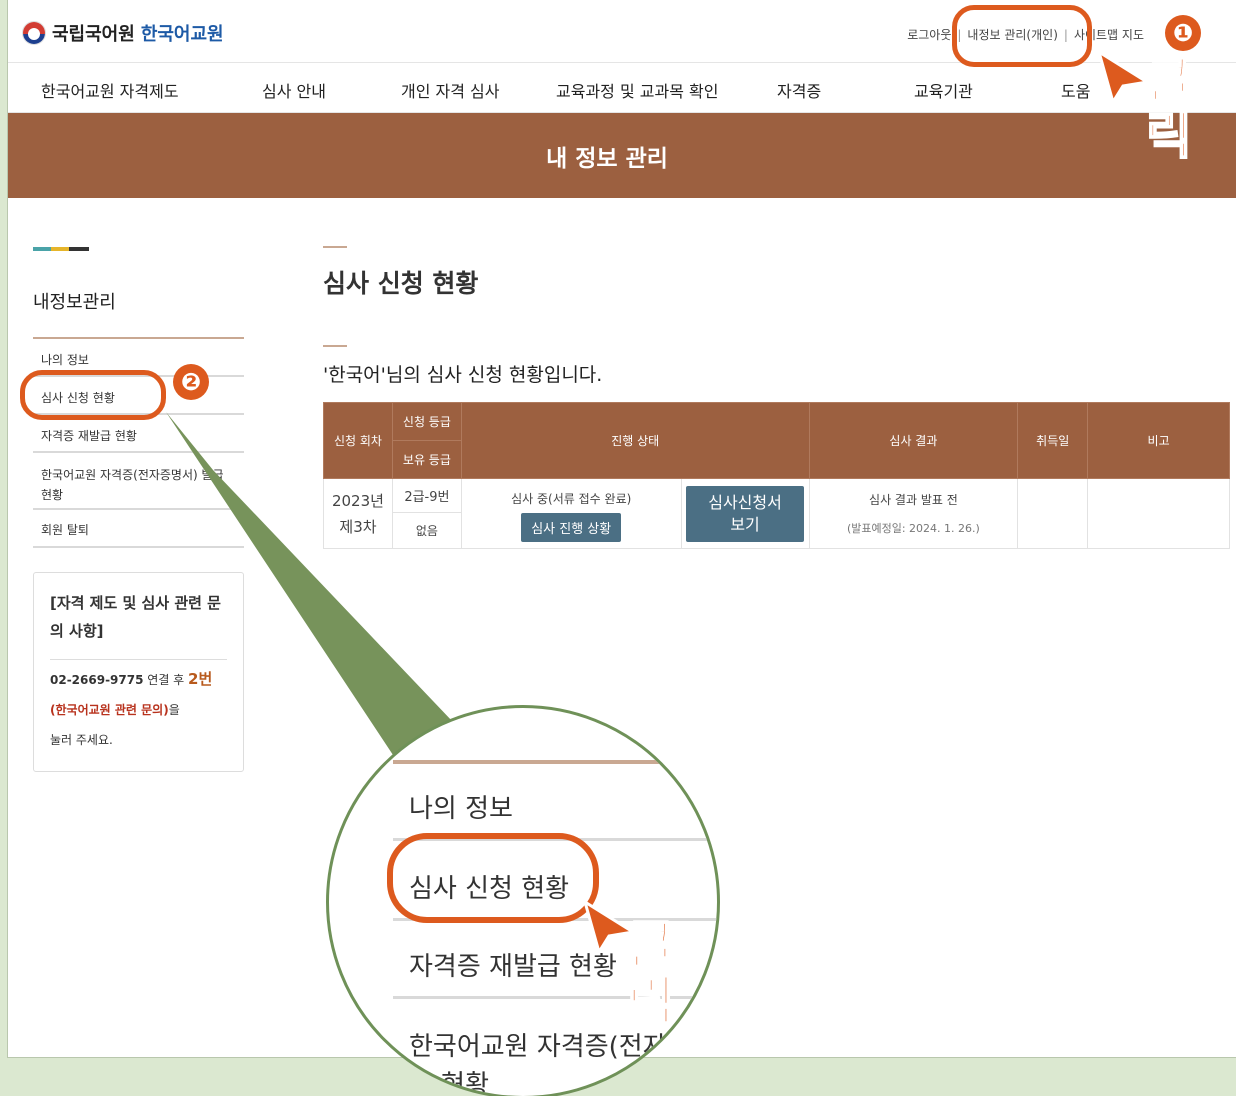 This screenshot has height=1096, width=1236. What do you see at coordinates (555, 762) in the screenshot?
I see `zoom-divider` at bounding box center [555, 762].